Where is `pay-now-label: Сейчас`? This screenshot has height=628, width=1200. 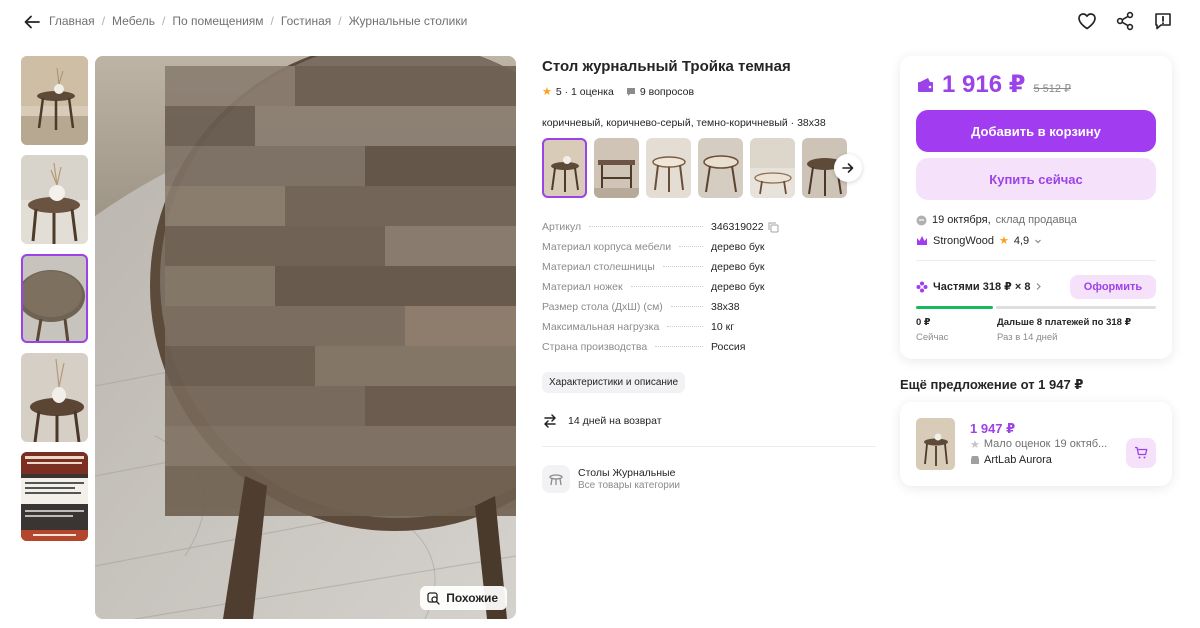
pay-now-label: Сейчас is located at coordinates (932, 337).